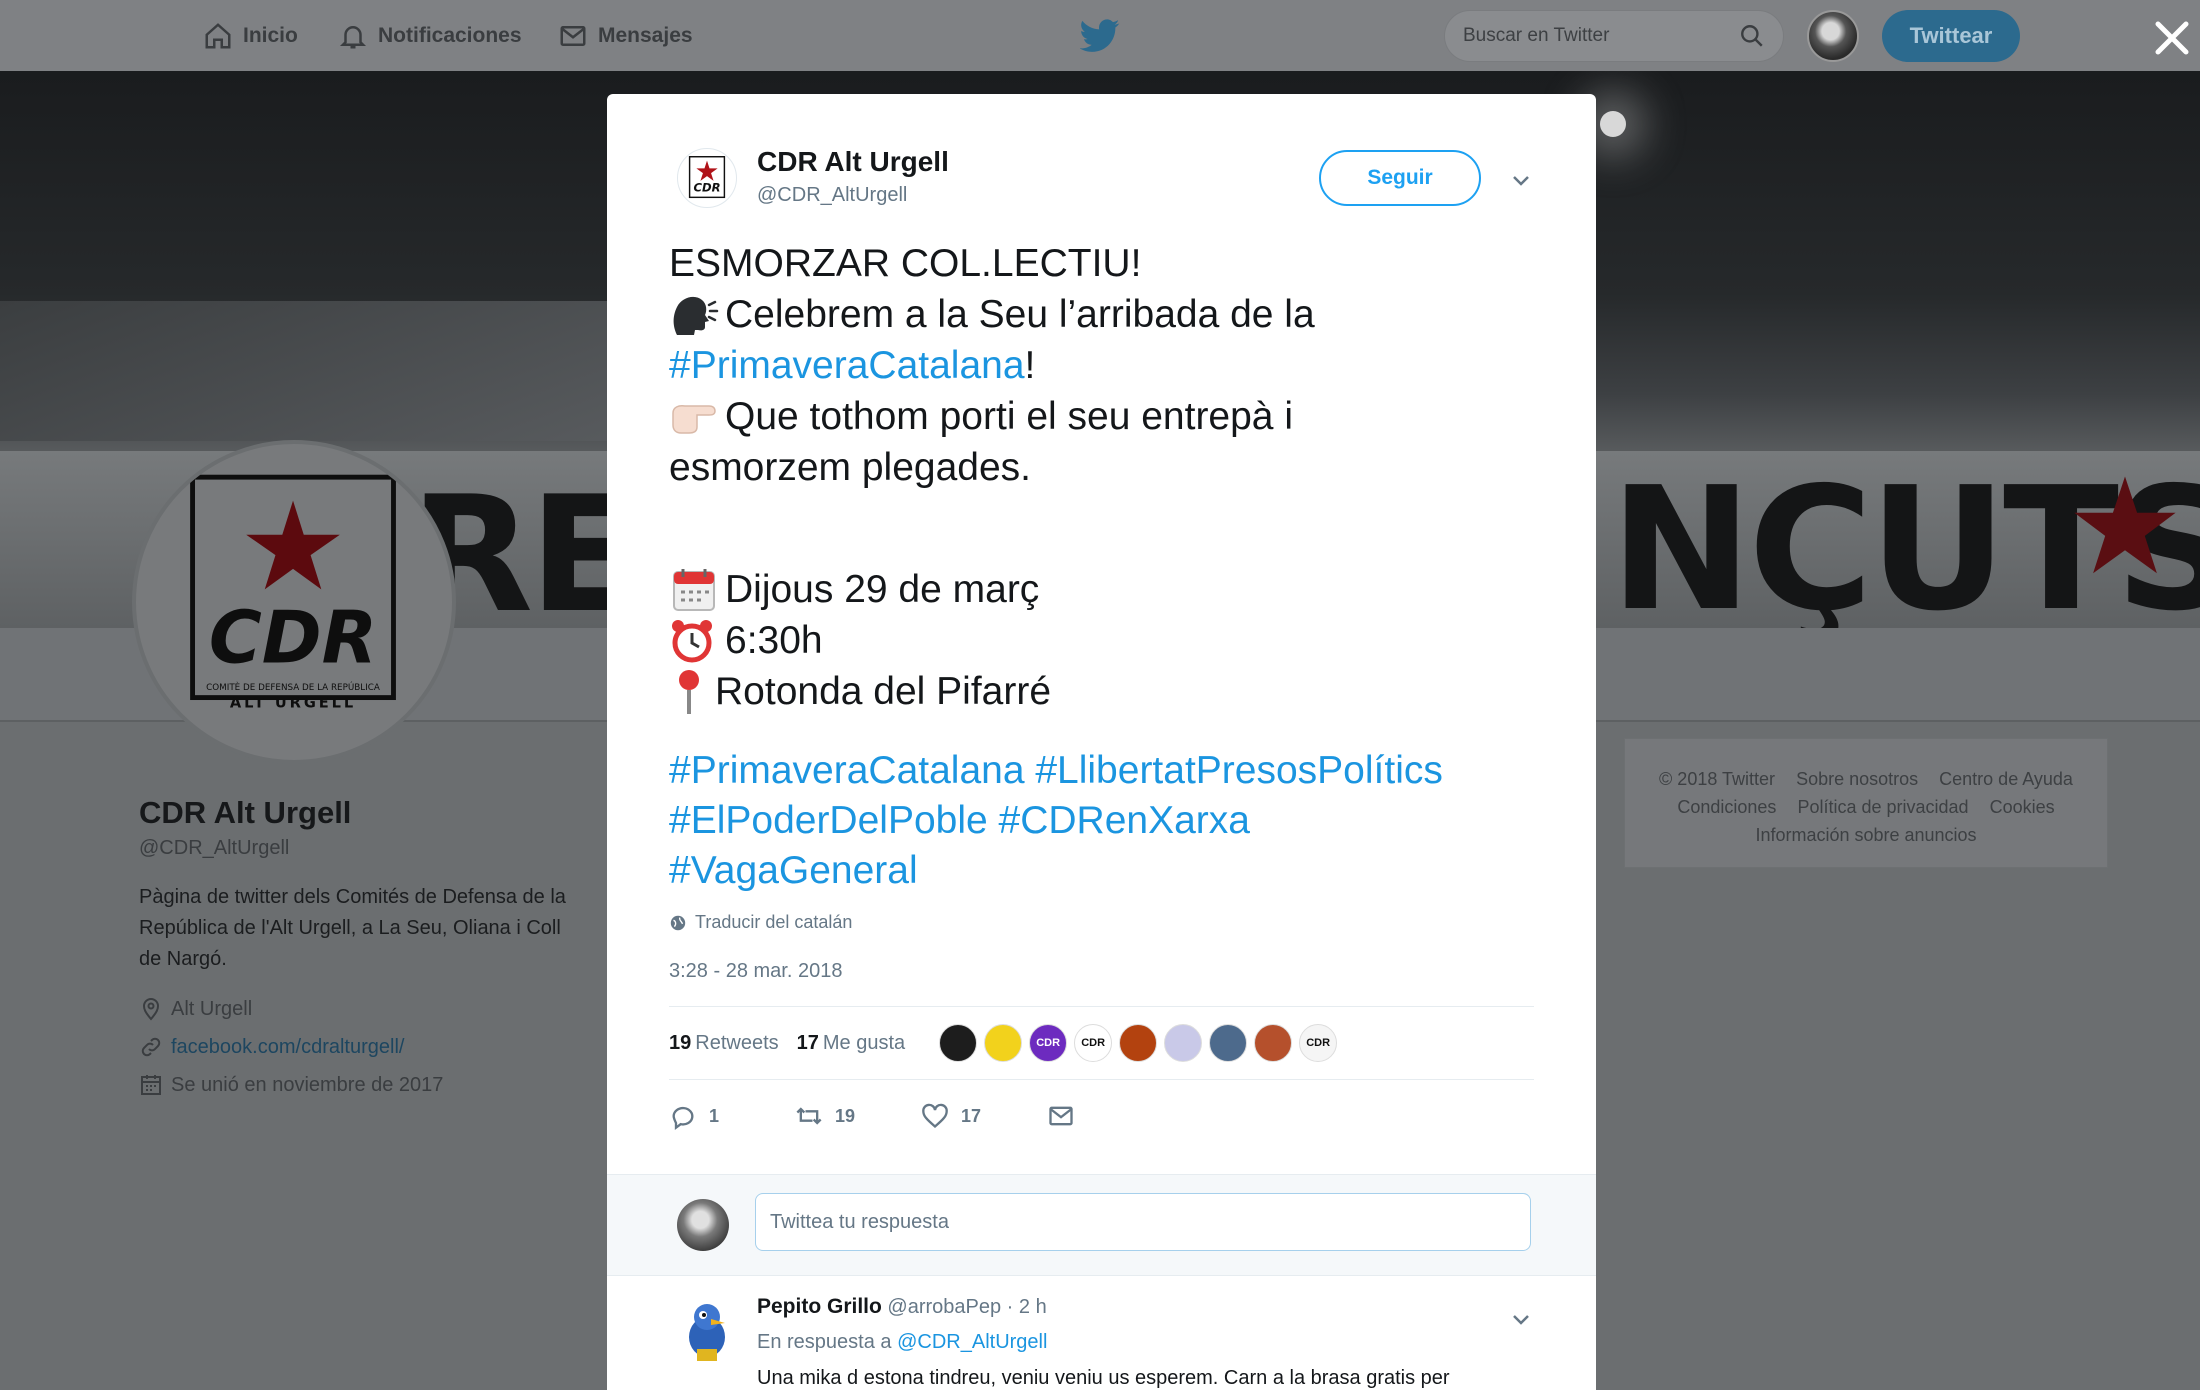 This screenshot has height=1390, width=2200. I want to click on retweet-stat: 19 Retweets, so click(724, 1043).